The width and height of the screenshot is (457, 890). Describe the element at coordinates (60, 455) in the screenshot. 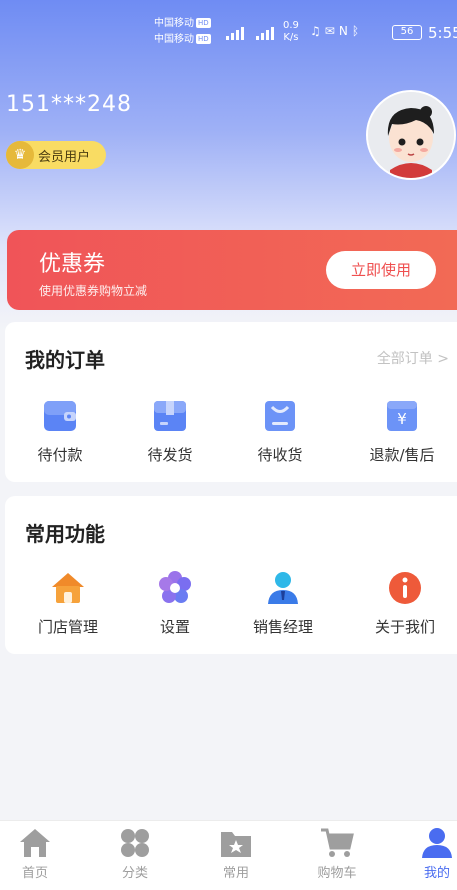

I see `order-item-label: 待付款` at that location.